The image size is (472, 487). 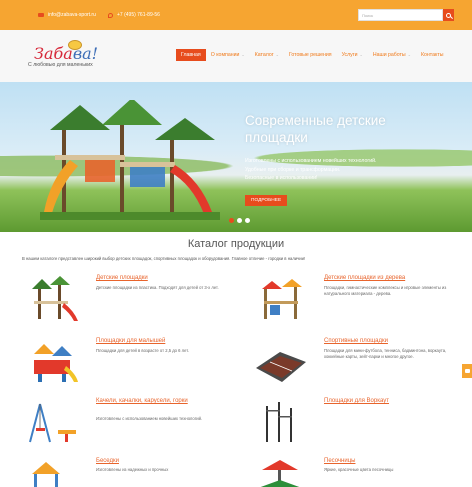 What do you see at coordinates (391, 462) in the screenshot?
I see `card-title: Песочницы` at bounding box center [391, 462].